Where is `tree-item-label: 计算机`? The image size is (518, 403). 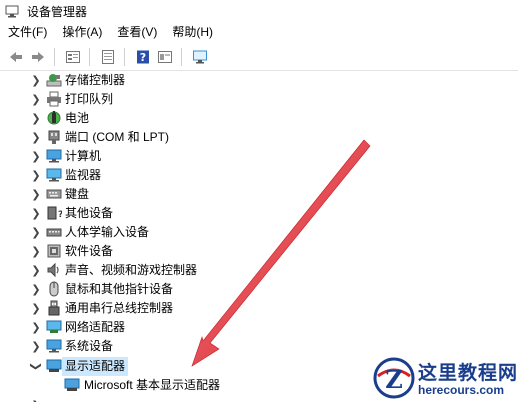
tree-item-label: 计算机 is located at coordinates (83, 156).